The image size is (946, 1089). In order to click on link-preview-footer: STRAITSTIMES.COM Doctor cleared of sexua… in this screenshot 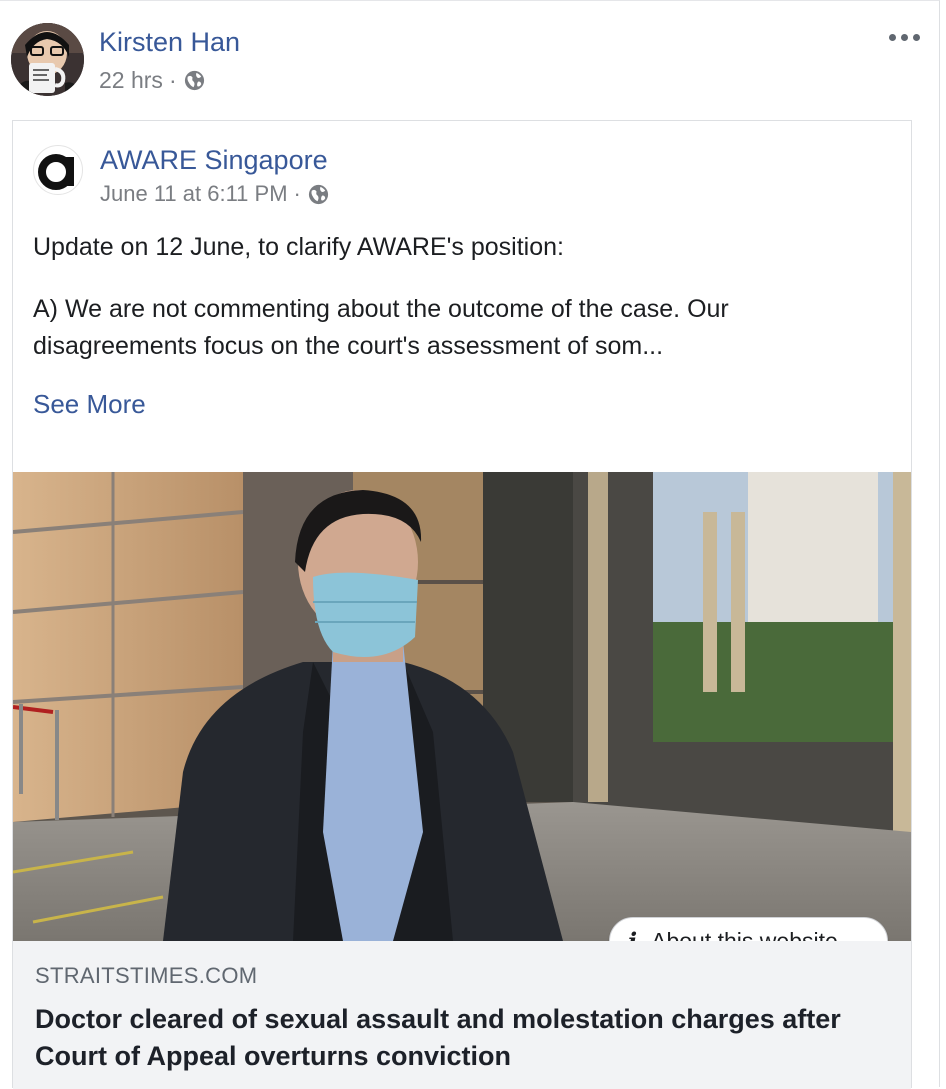, I will do `click(462, 1015)`.